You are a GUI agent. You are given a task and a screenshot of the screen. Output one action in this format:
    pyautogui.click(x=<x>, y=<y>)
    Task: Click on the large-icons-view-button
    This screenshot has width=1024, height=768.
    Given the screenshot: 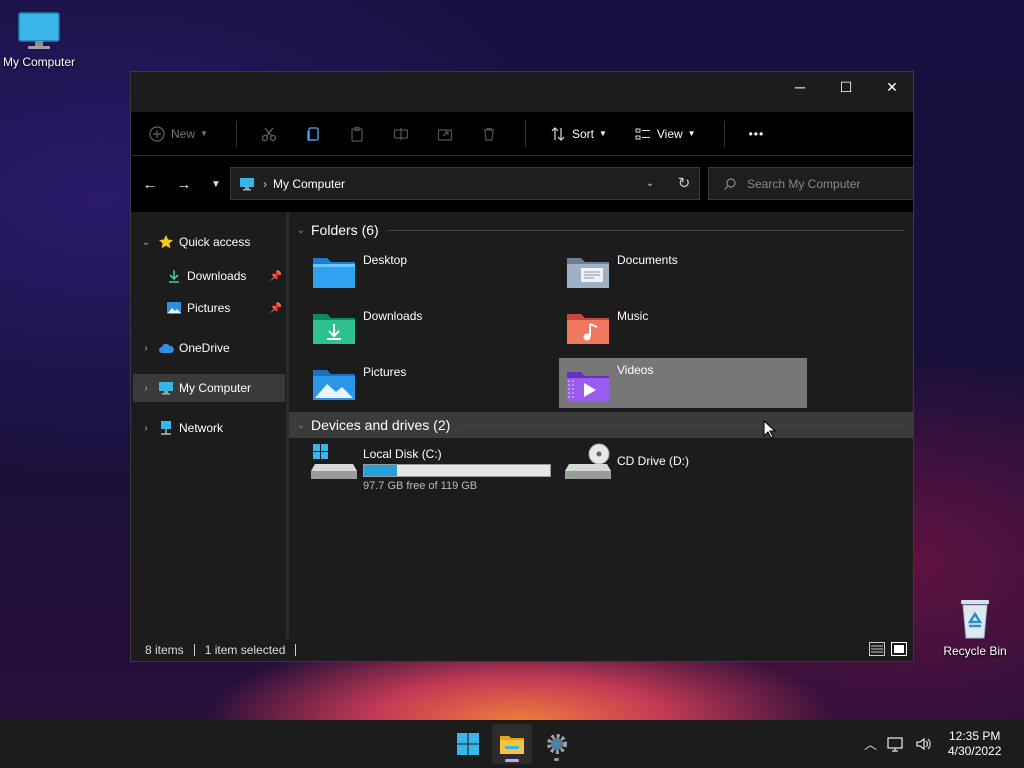 What is the action you would take?
    pyautogui.click(x=899, y=650)
    